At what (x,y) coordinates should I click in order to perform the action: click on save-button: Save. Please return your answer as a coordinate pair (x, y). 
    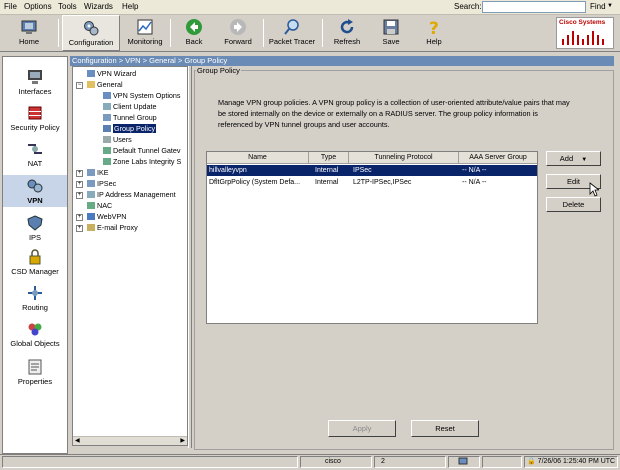
    Looking at the image, I should click on (391, 33).